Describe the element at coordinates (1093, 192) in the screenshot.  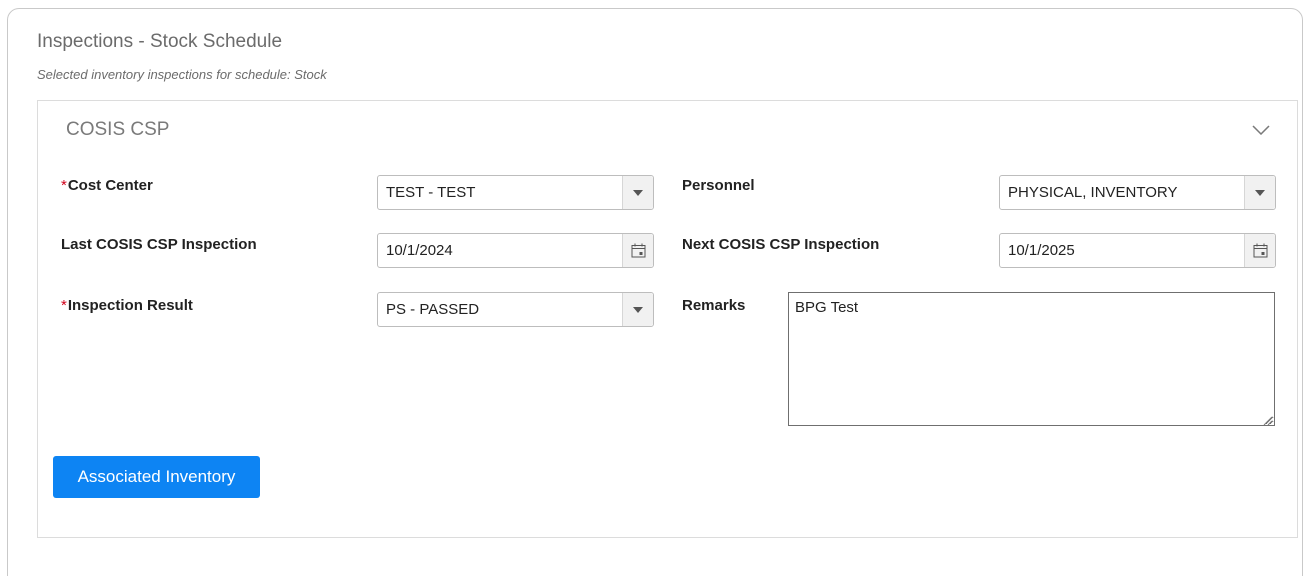
I see `personnel-value: PHYSICAL, INVENTORY` at that location.